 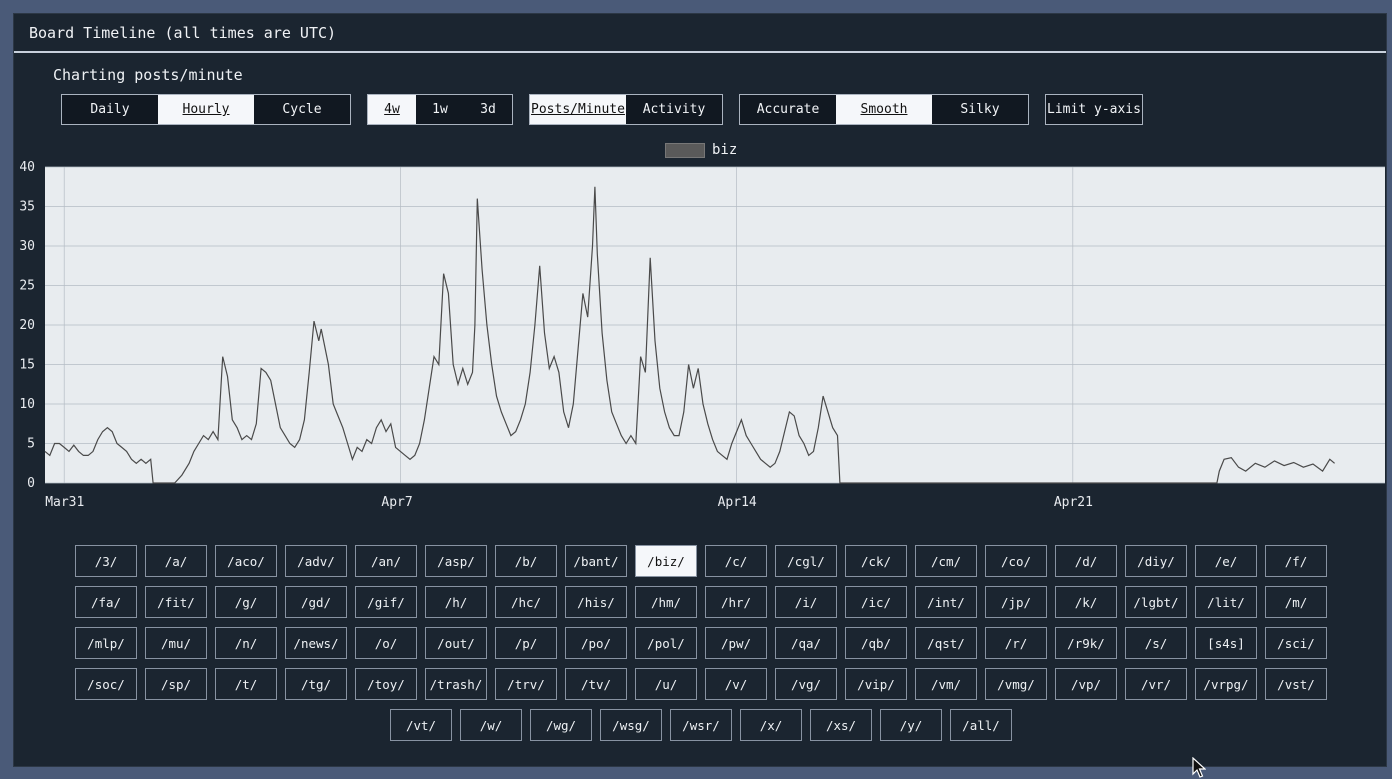 I want to click on board-button-int: /int/, so click(x=946, y=602).